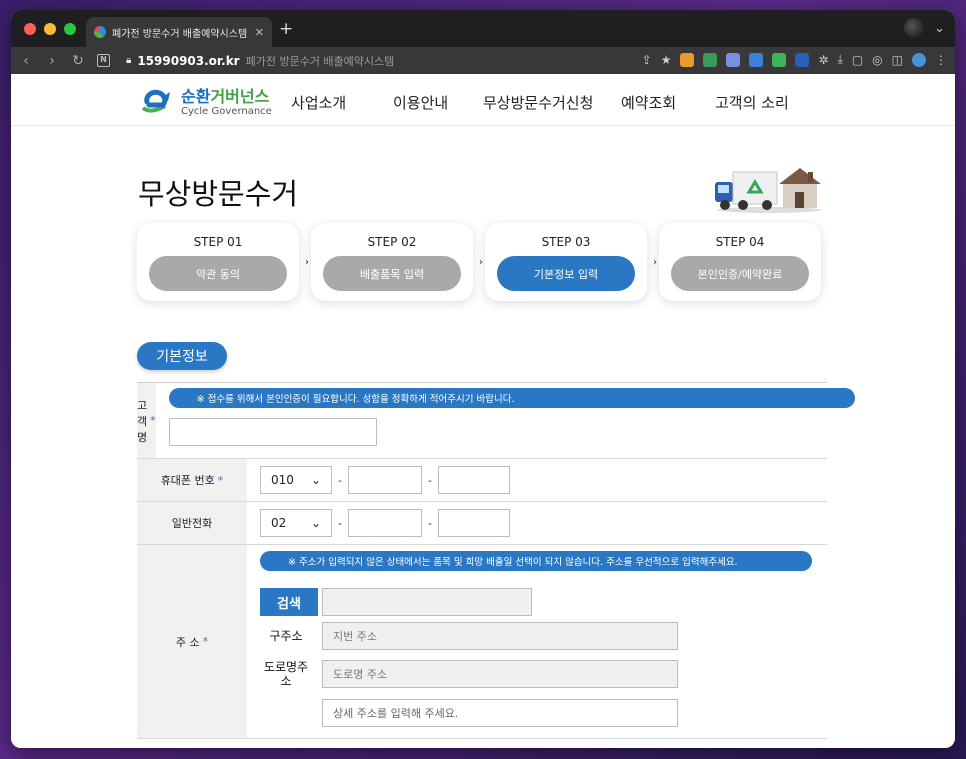 The height and width of the screenshot is (759, 966). Describe the element at coordinates (500, 674) in the screenshot. I see `road-address-input: 도로명 주소` at that location.